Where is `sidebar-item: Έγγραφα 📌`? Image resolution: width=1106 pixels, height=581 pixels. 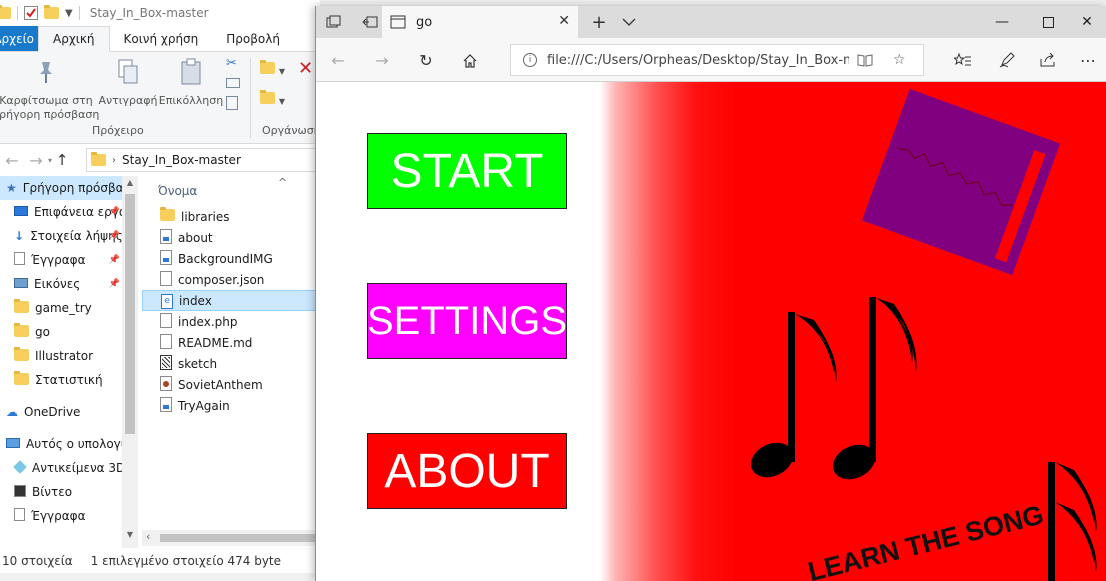 sidebar-item: Έγγραφα 📌 is located at coordinates (69, 260).